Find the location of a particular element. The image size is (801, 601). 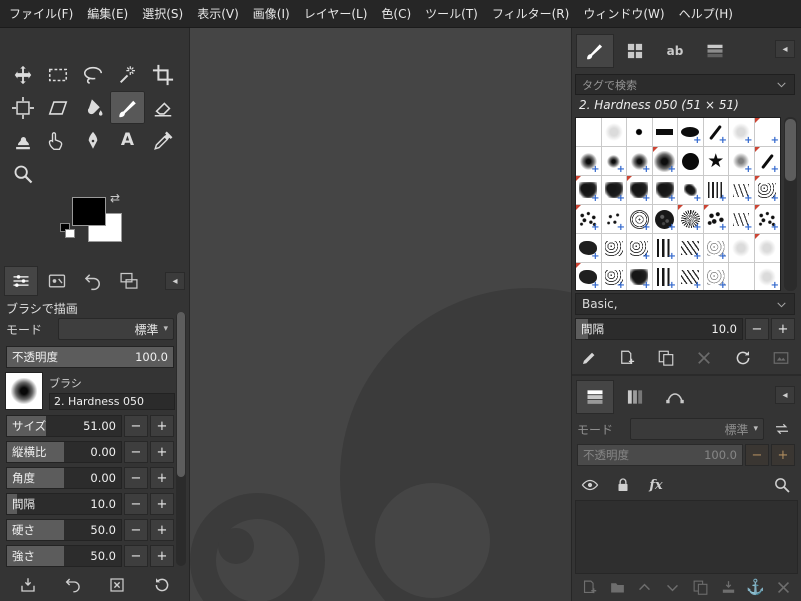

delete-tool-preset-button is located at coordinates (117, 585).